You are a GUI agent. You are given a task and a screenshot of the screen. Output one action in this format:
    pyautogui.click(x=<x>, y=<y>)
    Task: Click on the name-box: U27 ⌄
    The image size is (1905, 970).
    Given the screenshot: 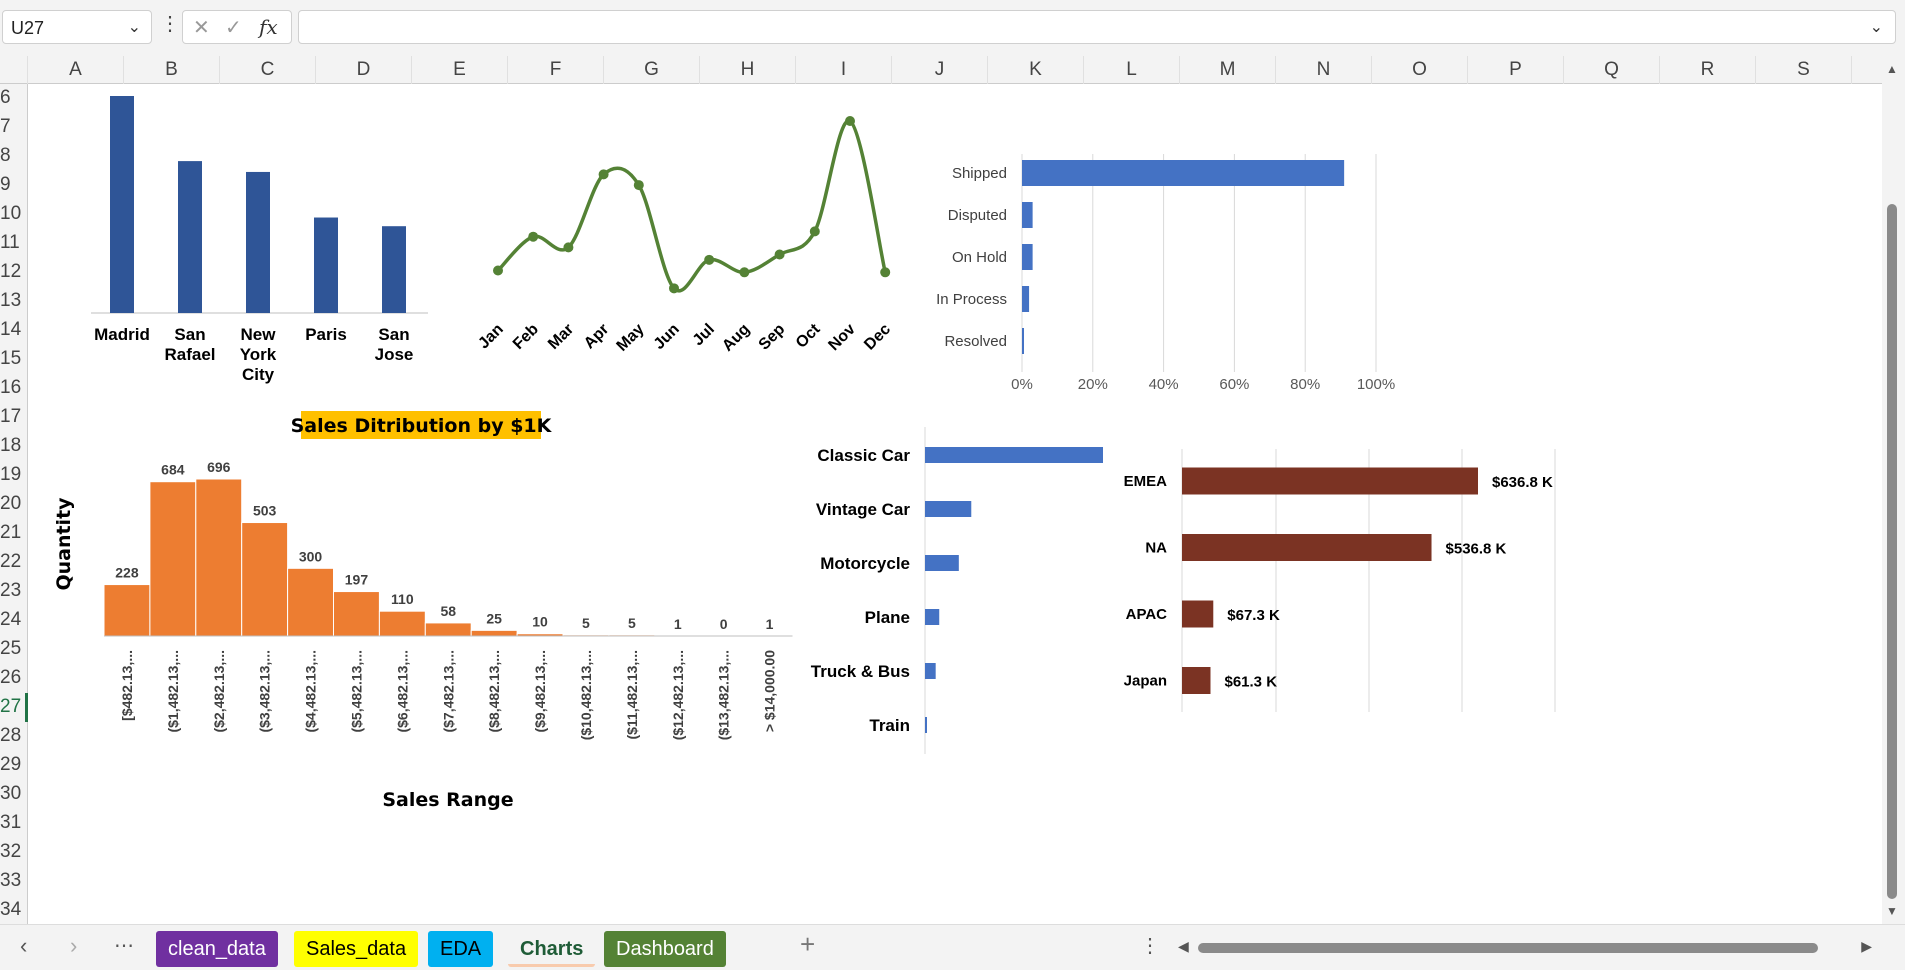 What is the action you would take?
    pyautogui.click(x=77, y=27)
    